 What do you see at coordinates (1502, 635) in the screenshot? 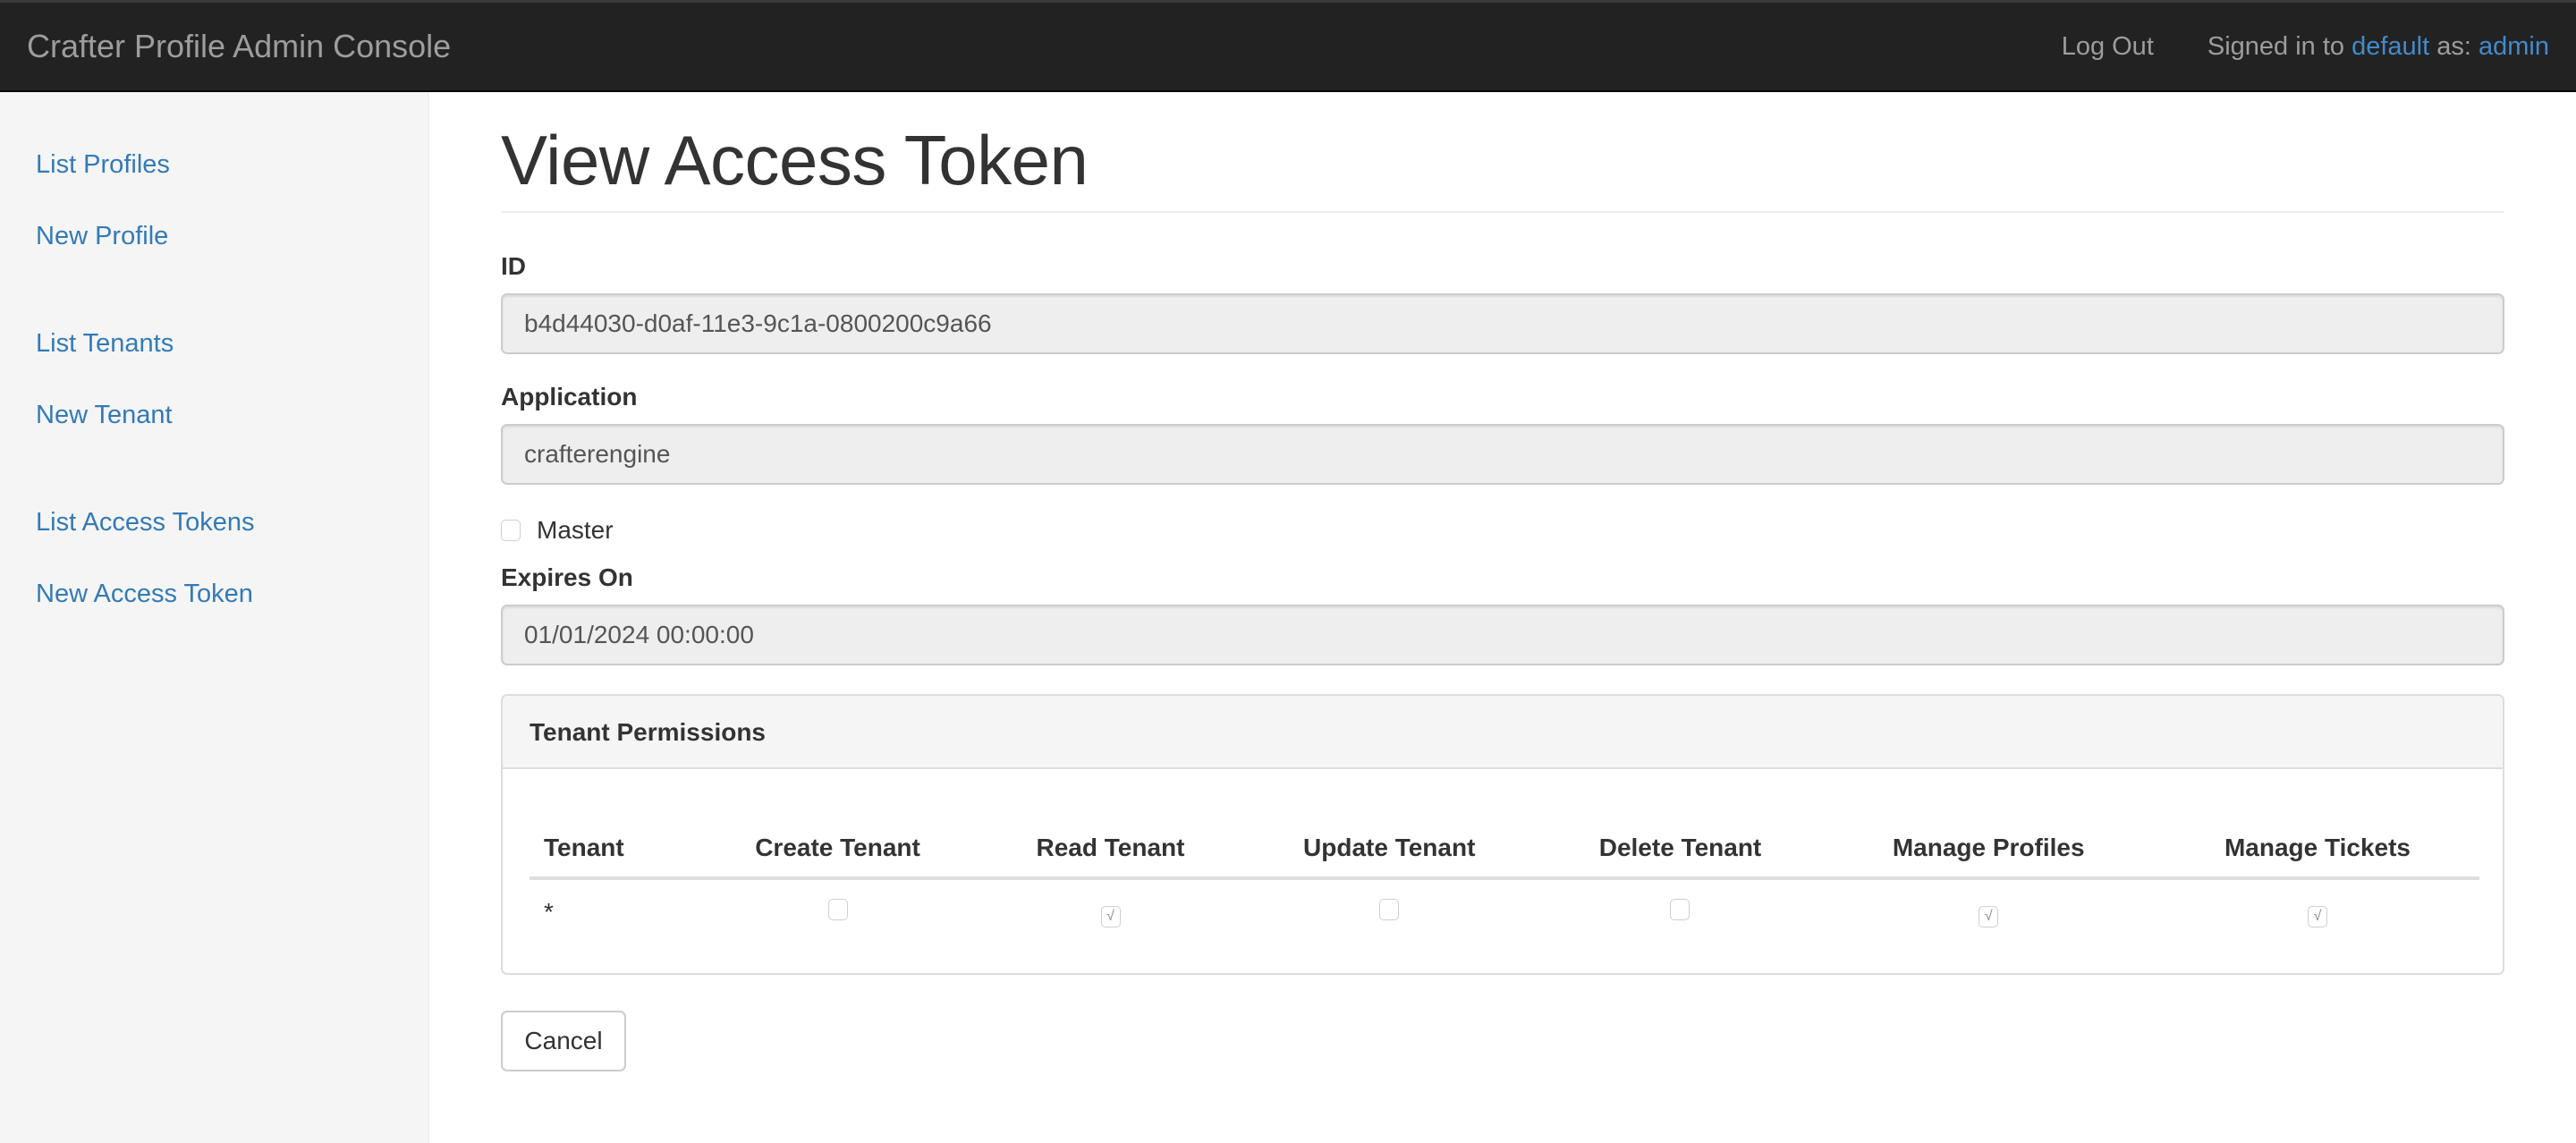
I see `expires-on-field: 01/01/2024 00:00:00` at bounding box center [1502, 635].